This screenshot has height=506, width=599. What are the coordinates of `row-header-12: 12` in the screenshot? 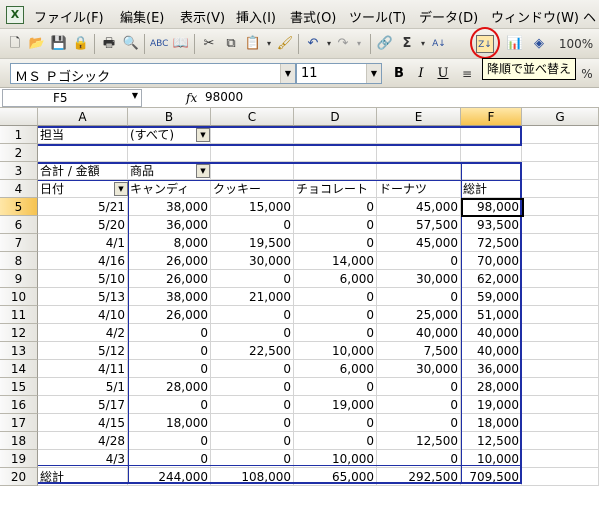 It's located at (19, 333).